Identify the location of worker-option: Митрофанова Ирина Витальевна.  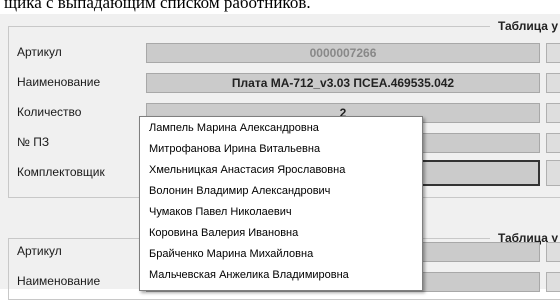
(234, 149).